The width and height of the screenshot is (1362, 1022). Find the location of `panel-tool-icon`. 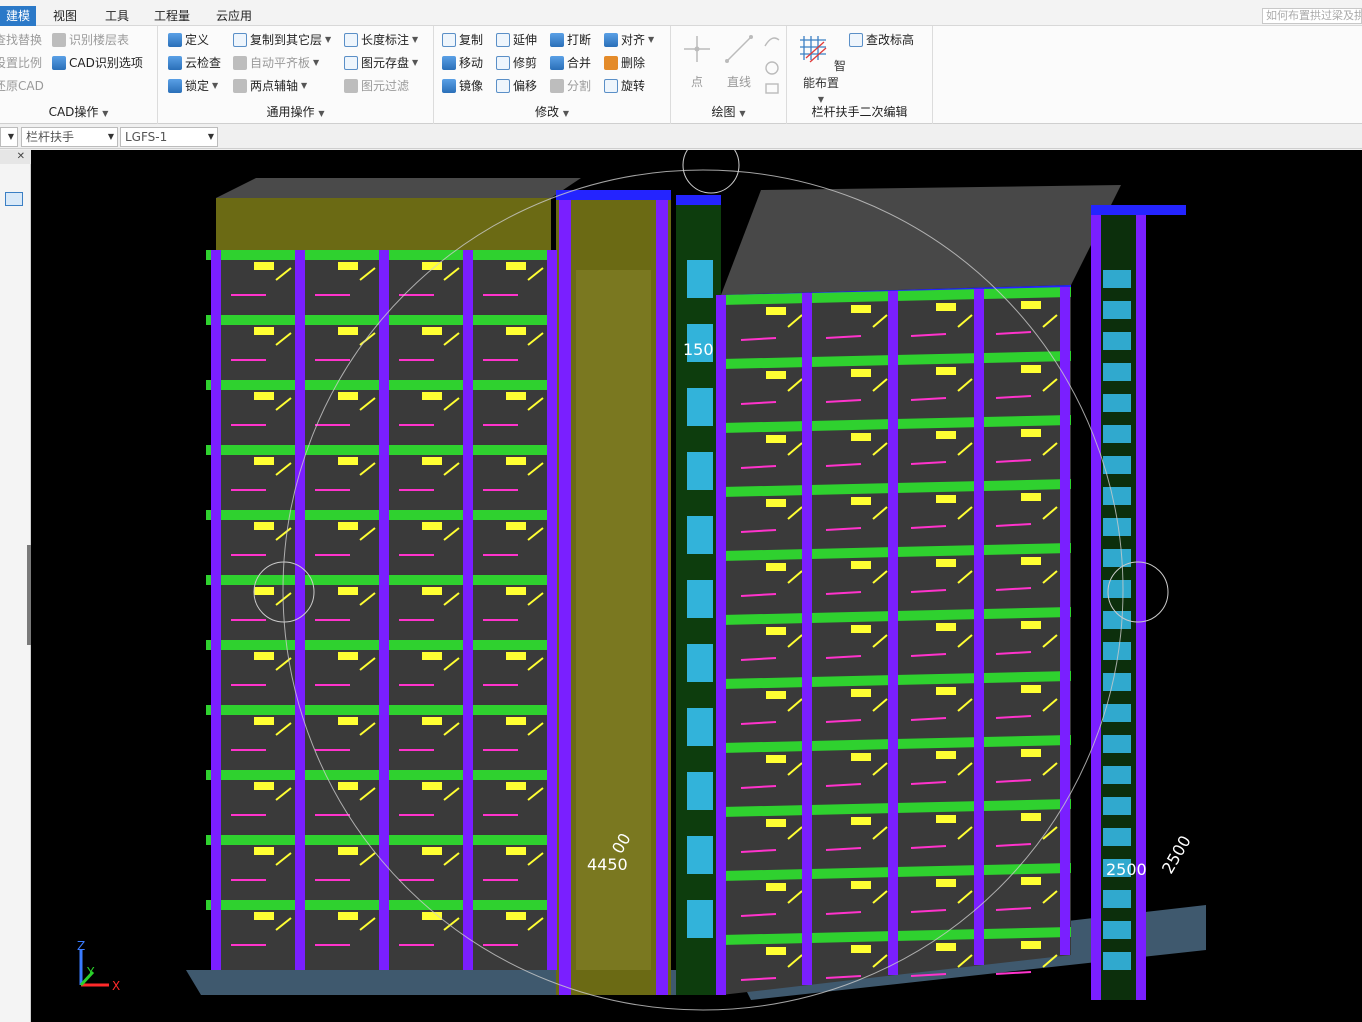

panel-tool-icon is located at coordinates (14, 199).